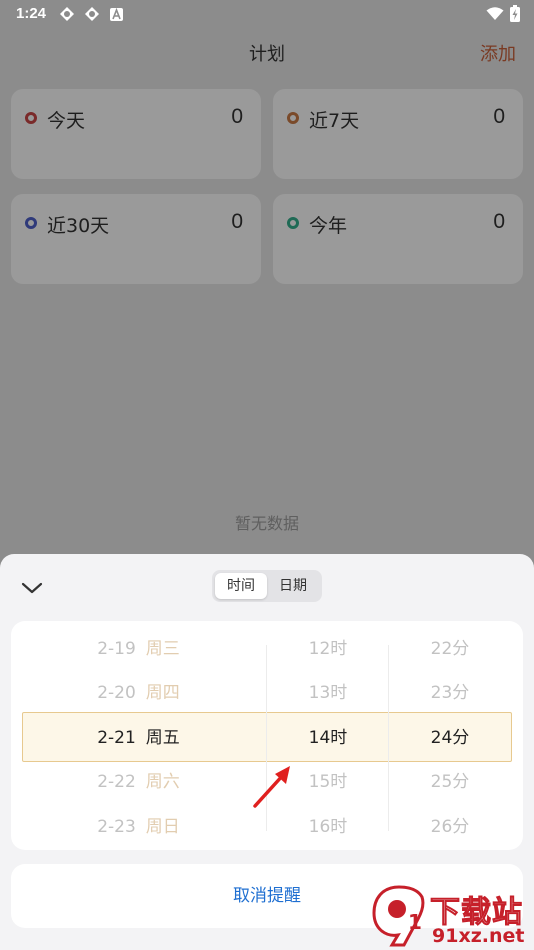  What do you see at coordinates (450, 649) in the screenshot?
I see `minute-option: 22分` at bounding box center [450, 649].